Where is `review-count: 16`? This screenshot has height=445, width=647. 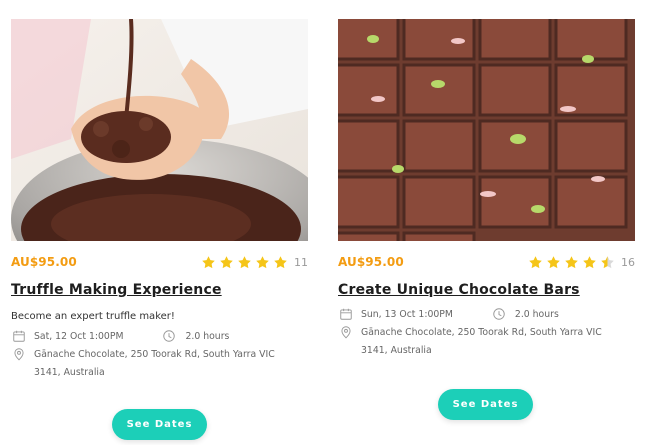
review-count: 16 is located at coordinates (628, 262).